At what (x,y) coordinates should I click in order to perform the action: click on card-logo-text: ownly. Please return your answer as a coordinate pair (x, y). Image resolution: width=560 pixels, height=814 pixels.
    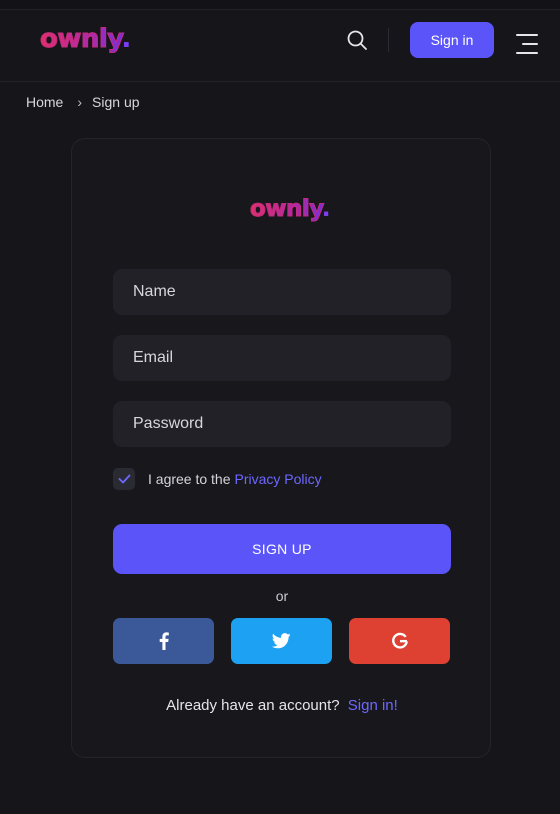
    Looking at the image, I should click on (286, 209).